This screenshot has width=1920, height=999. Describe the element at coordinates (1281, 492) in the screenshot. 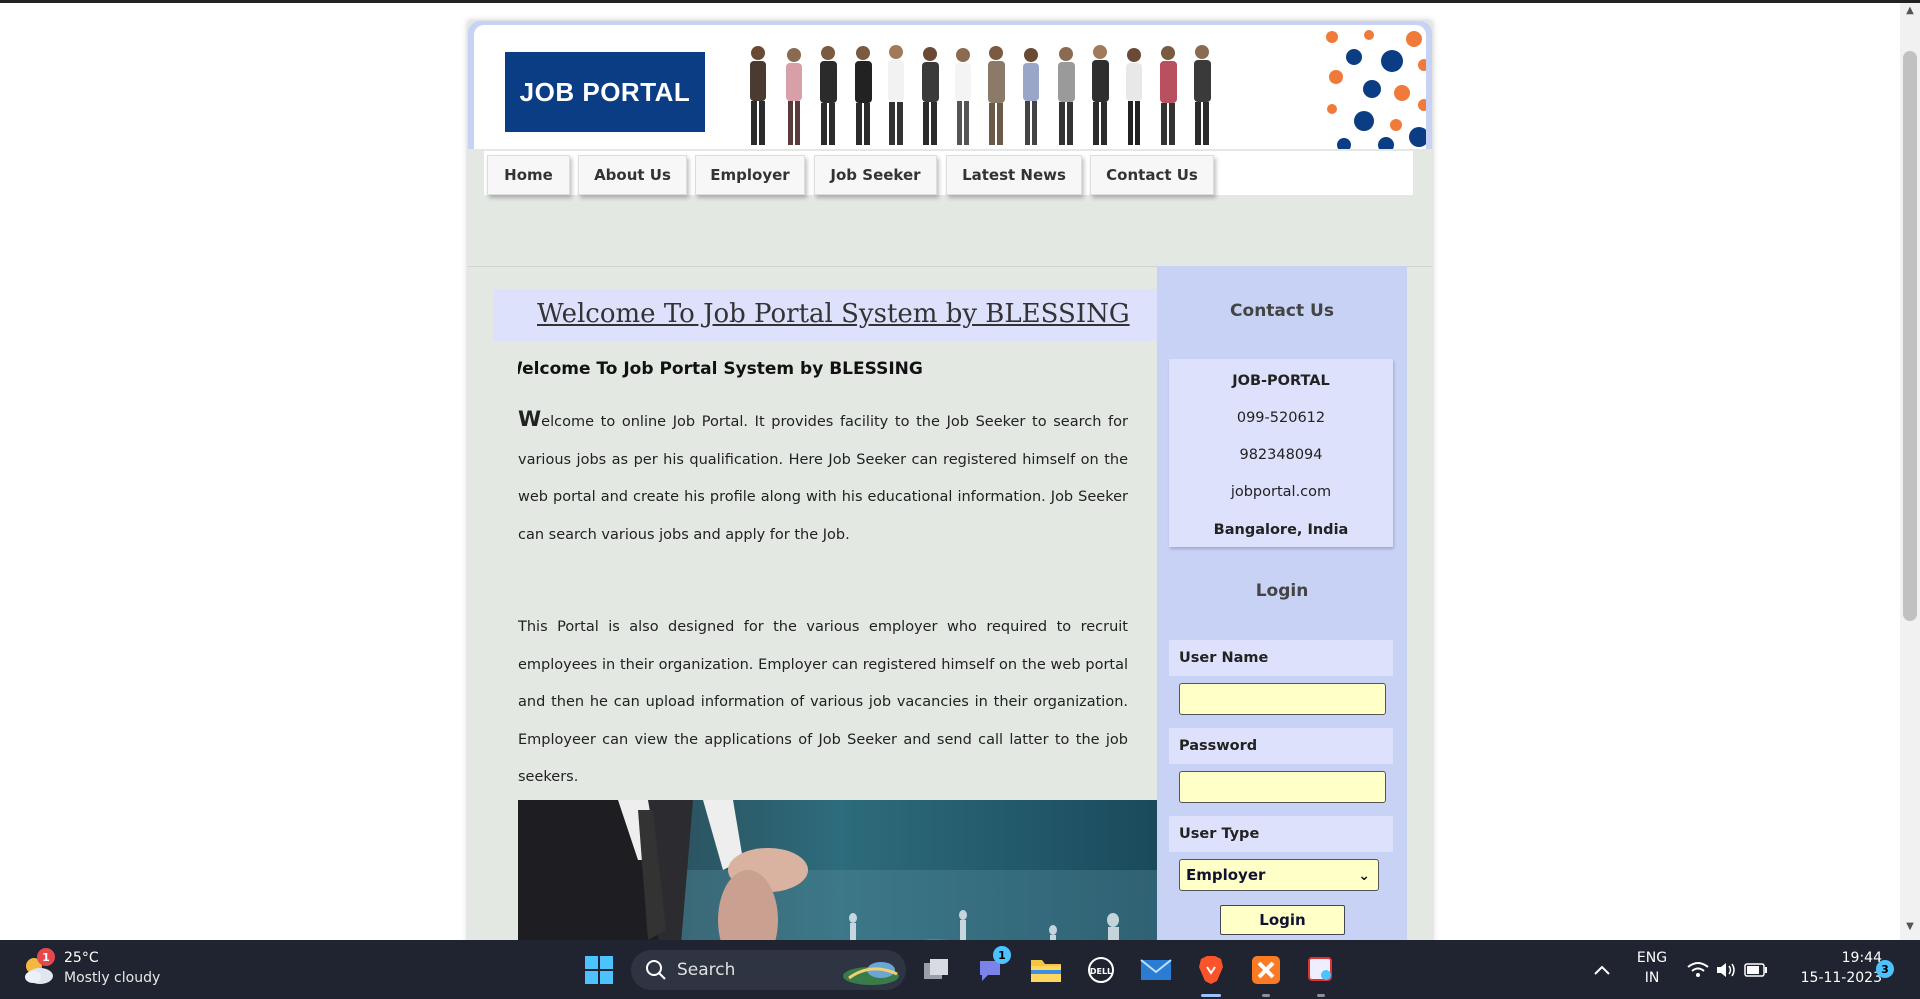

I see `contact-website: jobportal.com` at that location.